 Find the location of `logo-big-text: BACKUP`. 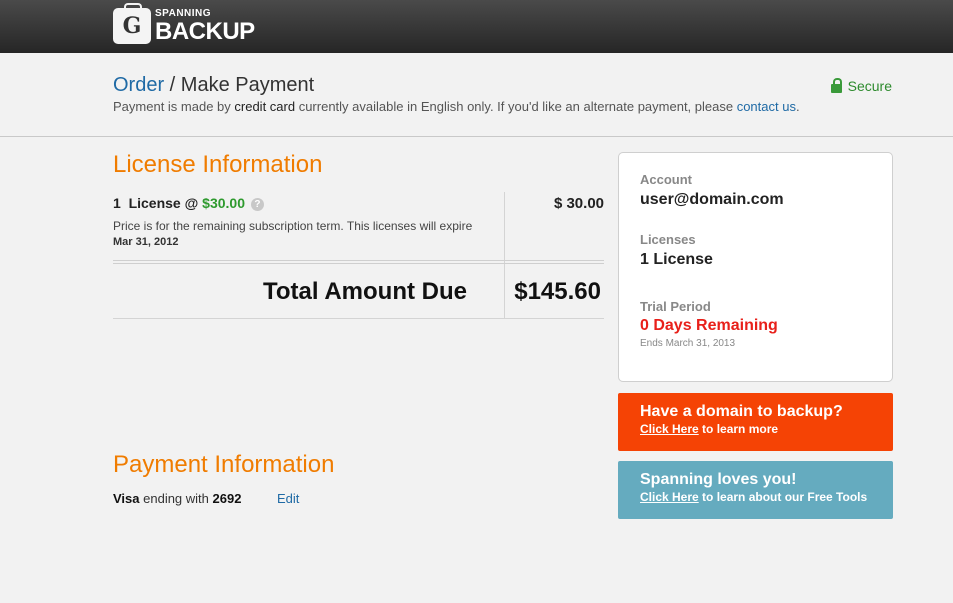

logo-big-text: BACKUP is located at coordinates (205, 31).